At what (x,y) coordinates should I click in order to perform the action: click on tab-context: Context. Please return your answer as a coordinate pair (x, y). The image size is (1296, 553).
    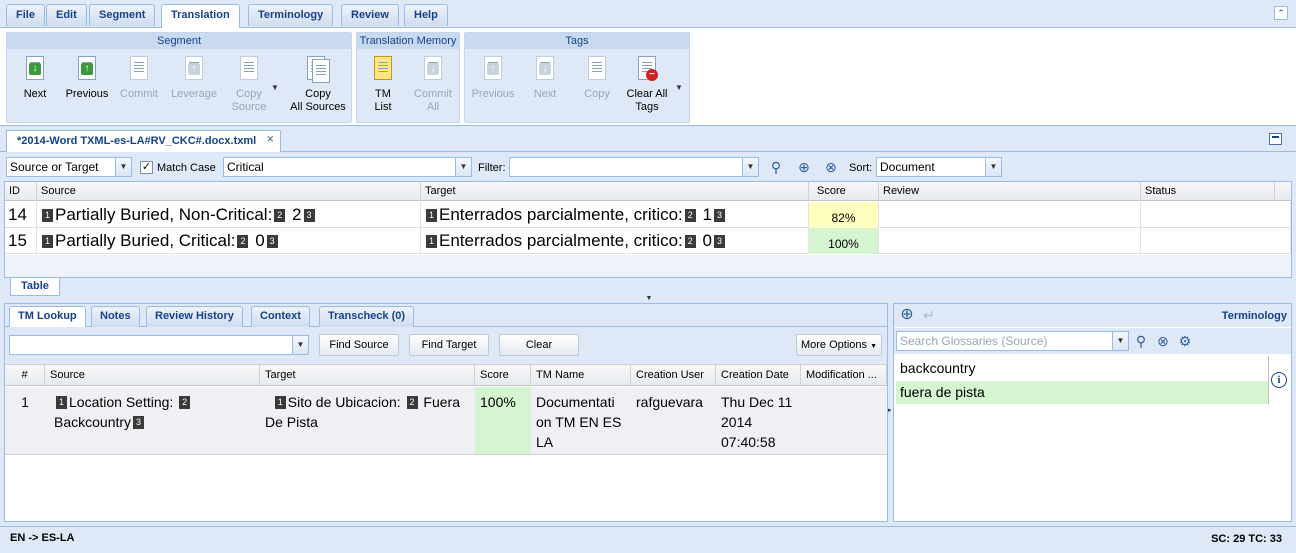
    Looking at the image, I should click on (280, 316).